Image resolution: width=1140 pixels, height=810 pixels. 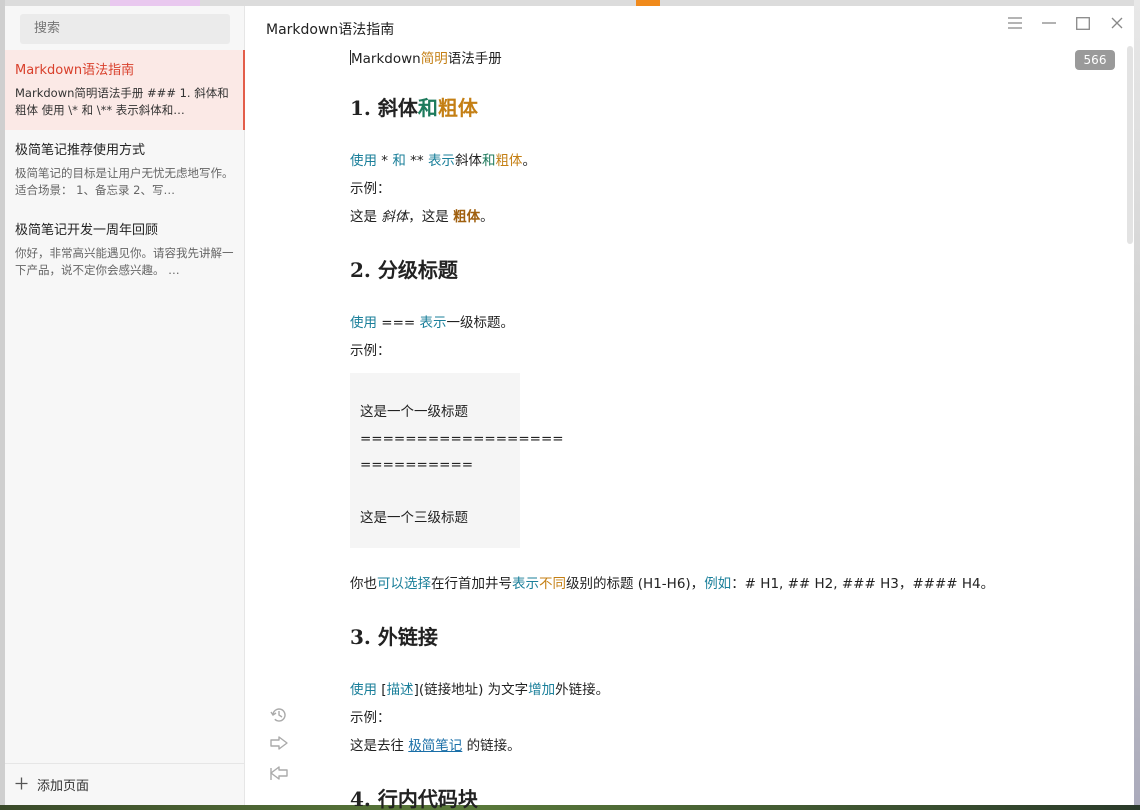 What do you see at coordinates (395, 217) in the screenshot?
I see `italic-text: 斜体` at bounding box center [395, 217].